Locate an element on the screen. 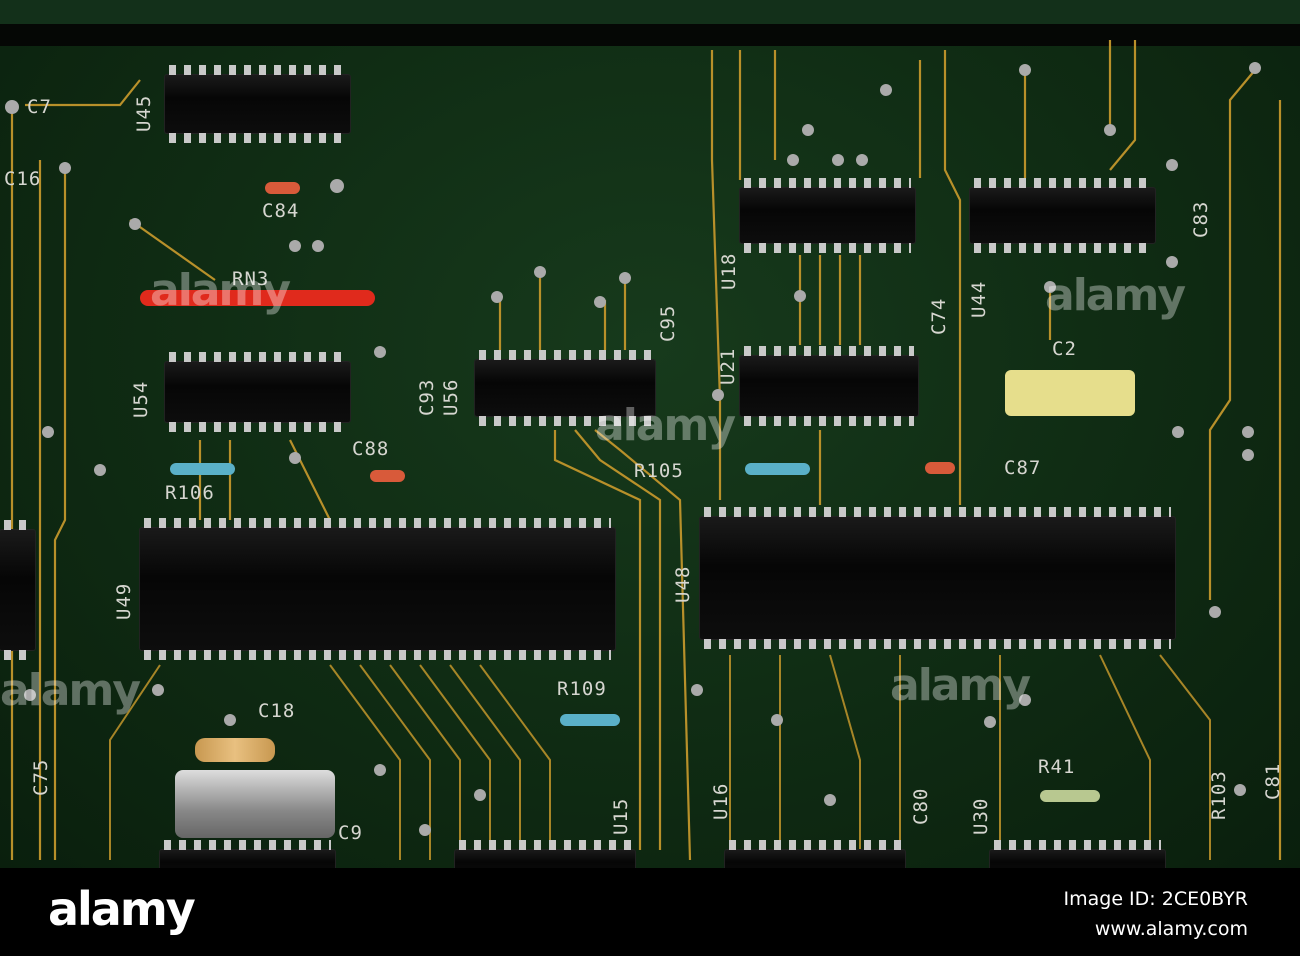 The height and width of the screenshot is (956, 1300). silkscreen-label: R103 is located at coordinates (1219, 795).